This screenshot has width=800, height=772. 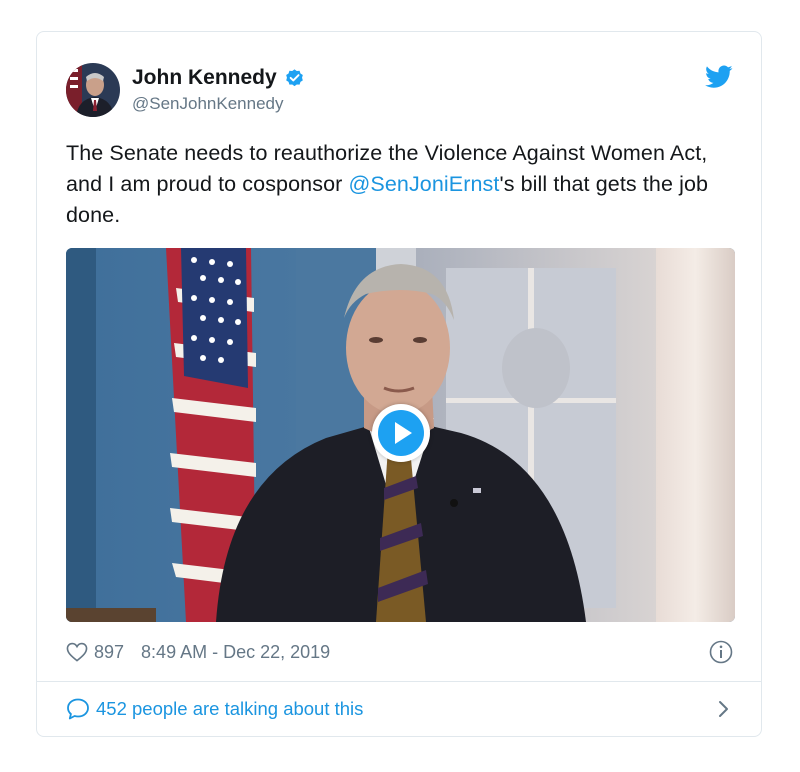 I want to click on heart-icon, so click(x=77, y=652).